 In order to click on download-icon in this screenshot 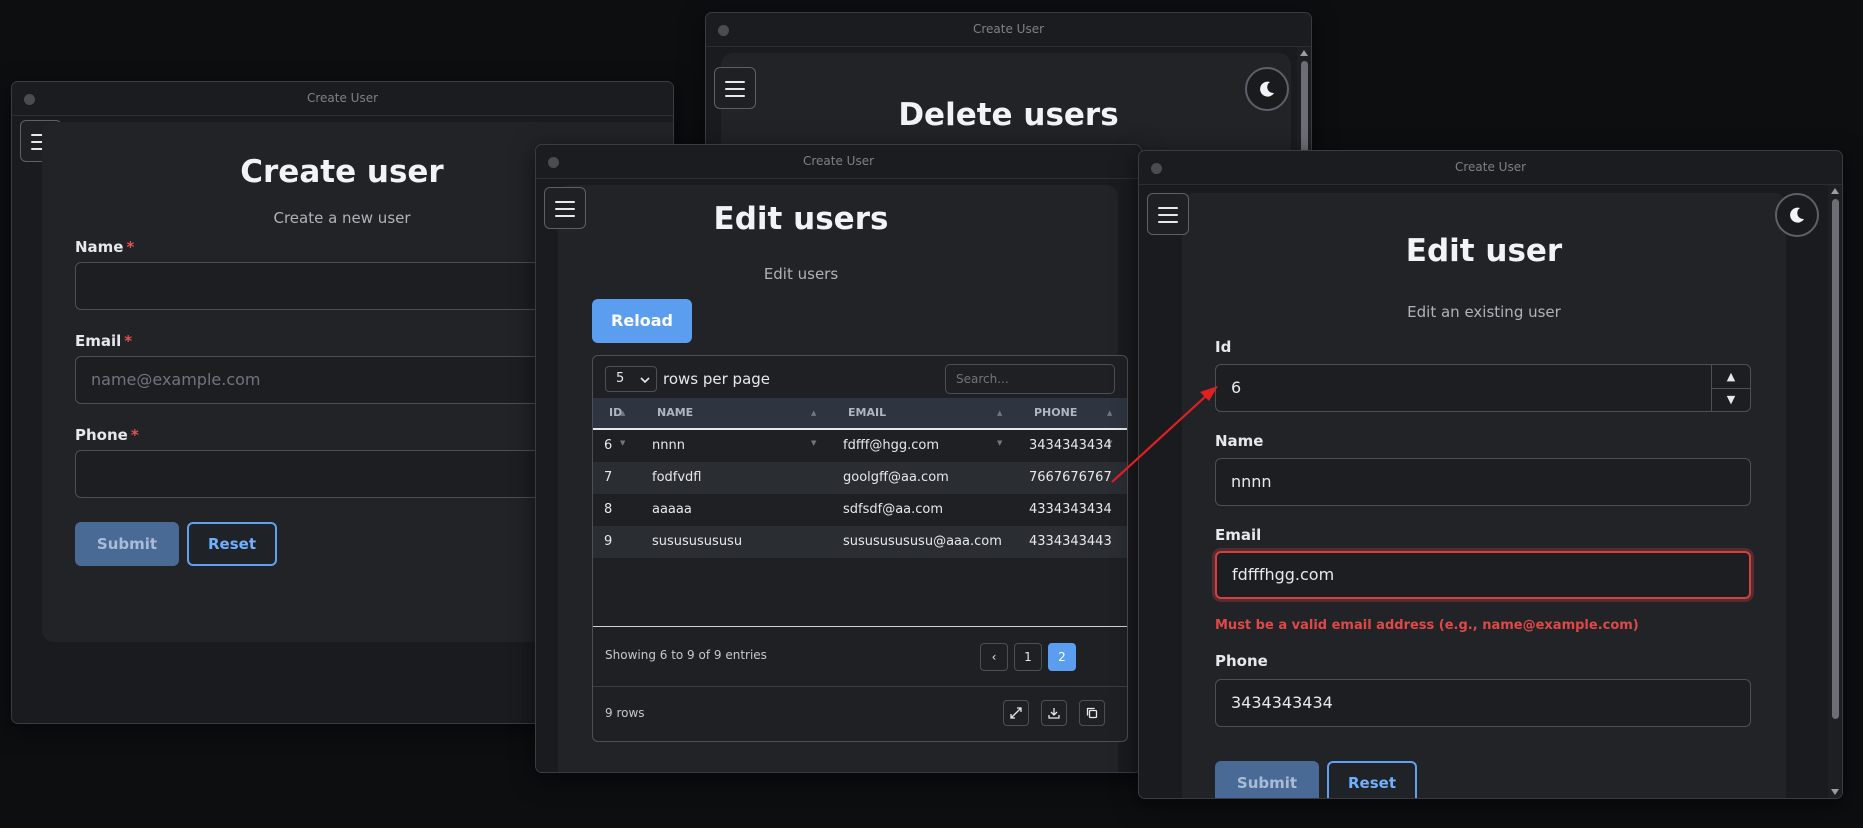, I will do `click(1054, 713)`.